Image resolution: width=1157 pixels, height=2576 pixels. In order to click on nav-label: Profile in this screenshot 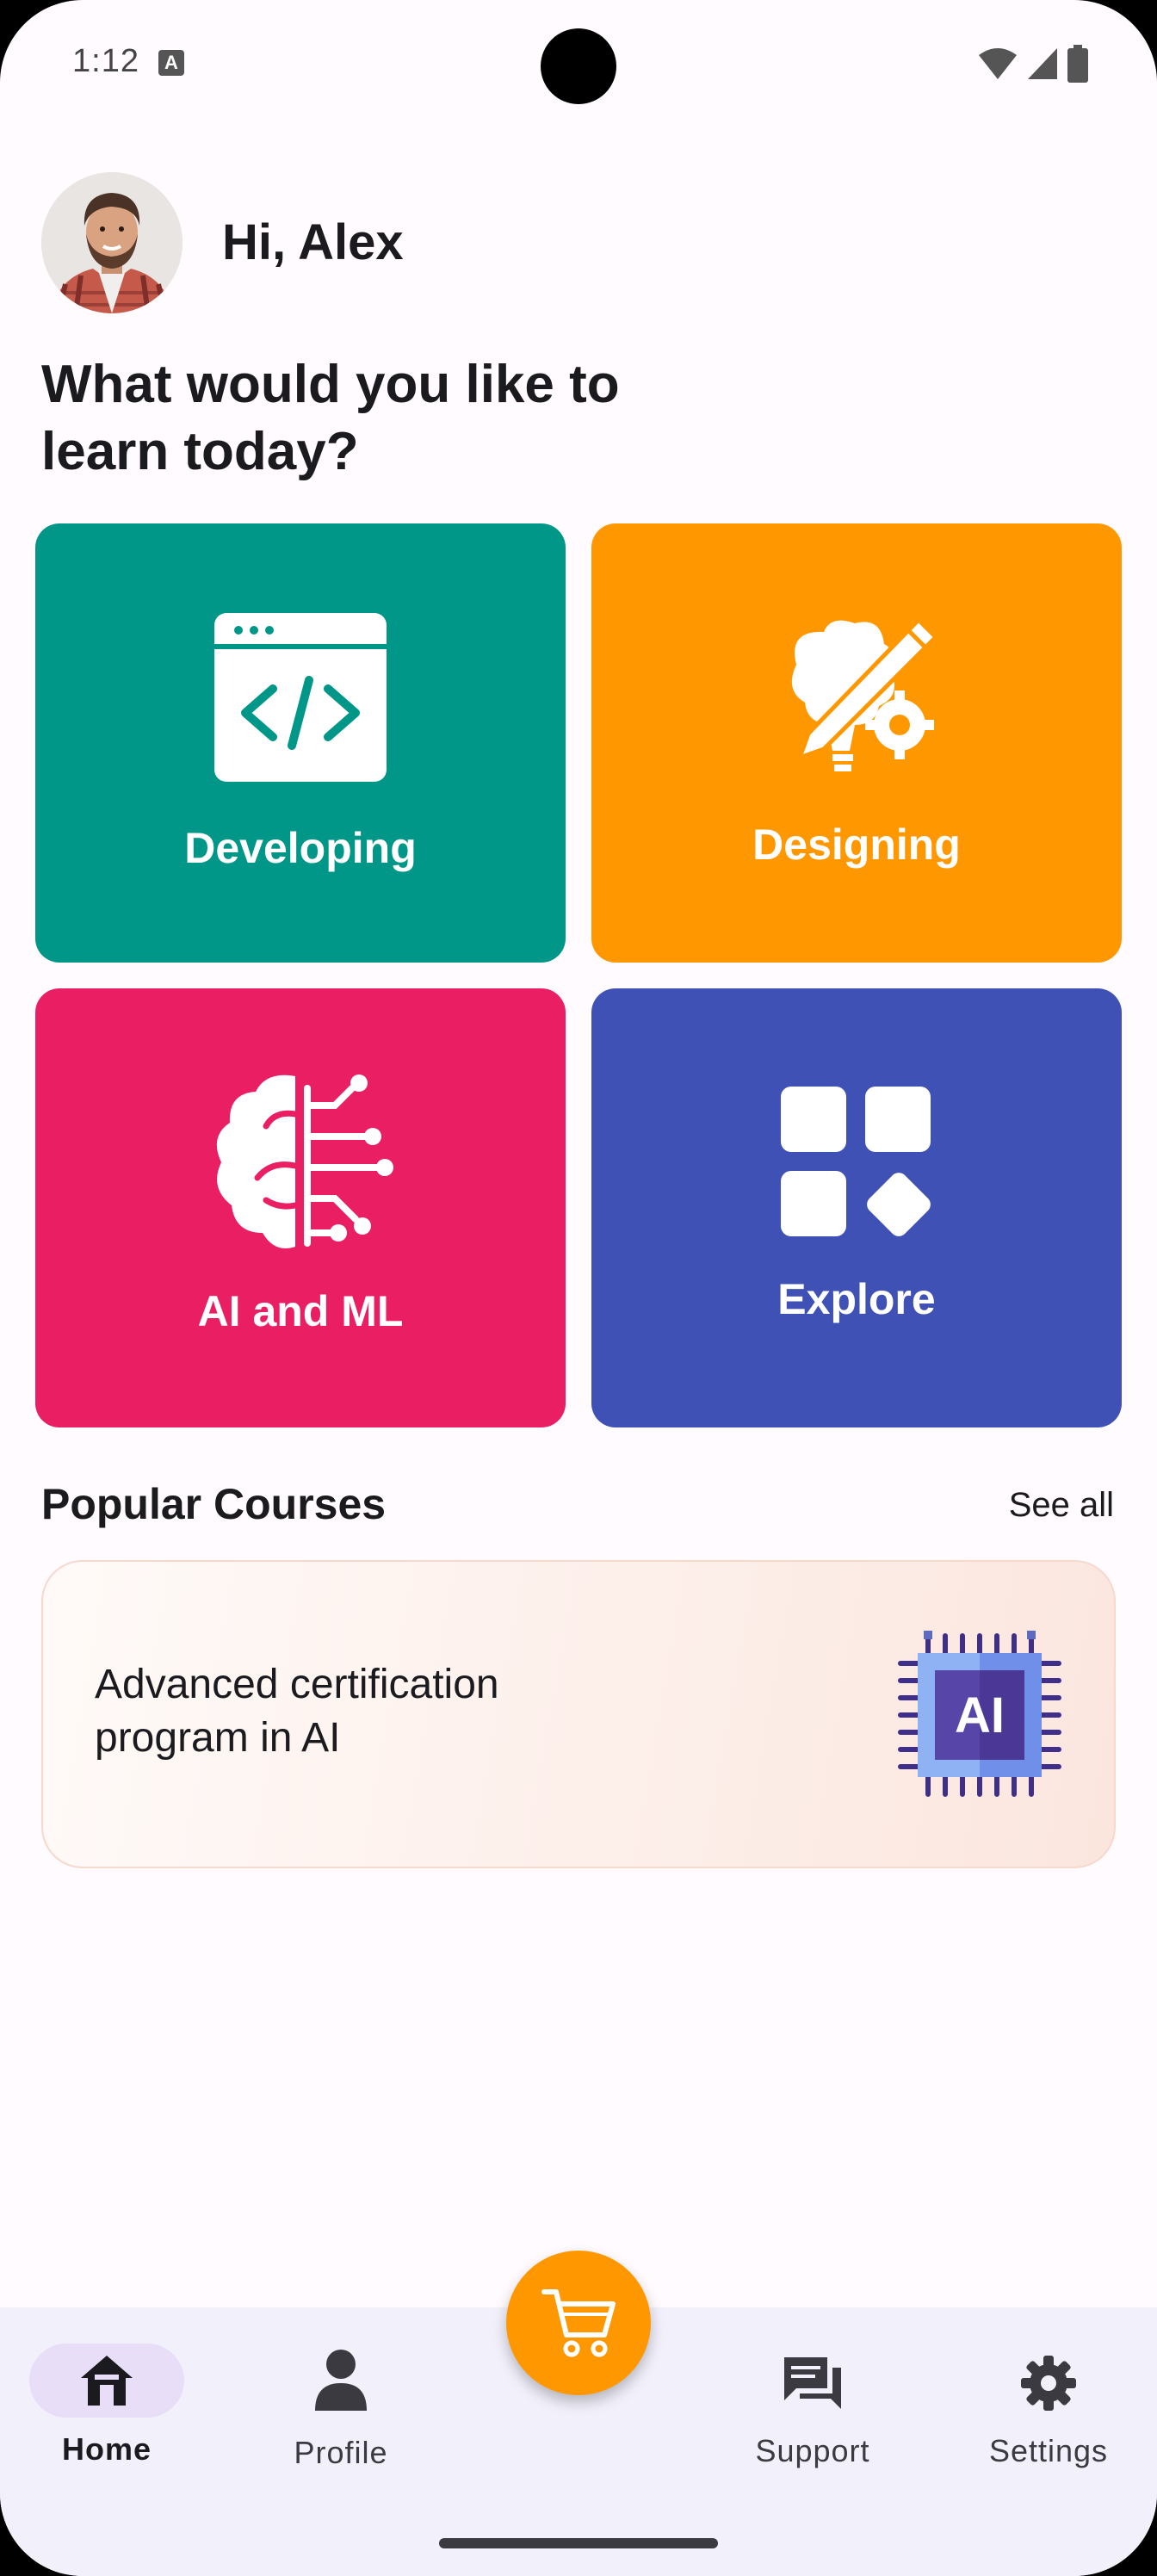, I will do `click(341, 2453)`.